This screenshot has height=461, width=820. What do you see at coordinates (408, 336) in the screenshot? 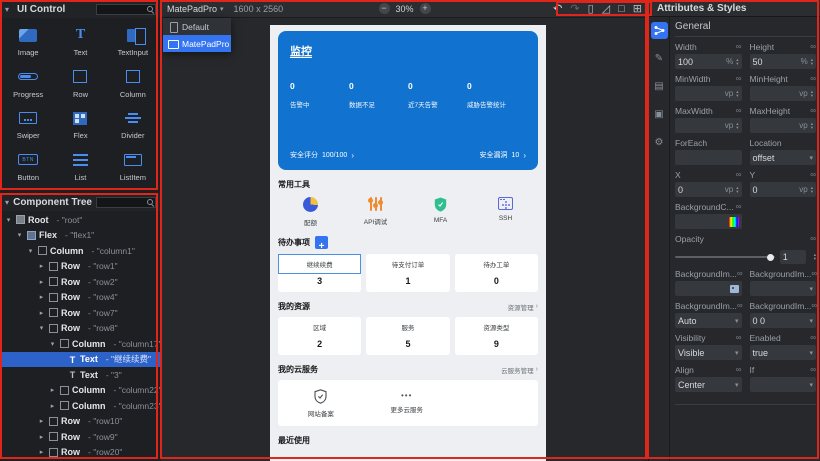
I see `resource-card-services: 服务 5` at bounding box center [408, 336].